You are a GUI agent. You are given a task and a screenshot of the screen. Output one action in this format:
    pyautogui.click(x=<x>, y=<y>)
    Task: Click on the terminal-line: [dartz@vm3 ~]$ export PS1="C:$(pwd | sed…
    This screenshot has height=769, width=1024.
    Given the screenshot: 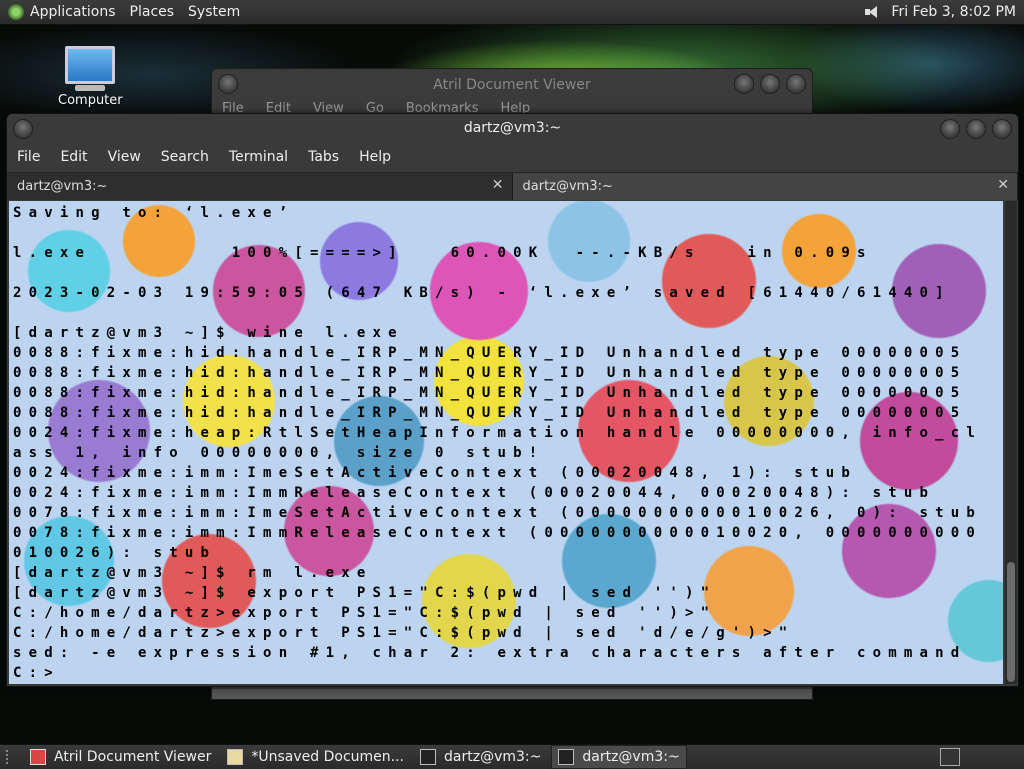 What is the action you would take?
    pyautogui.click(x=365, y=593)
    